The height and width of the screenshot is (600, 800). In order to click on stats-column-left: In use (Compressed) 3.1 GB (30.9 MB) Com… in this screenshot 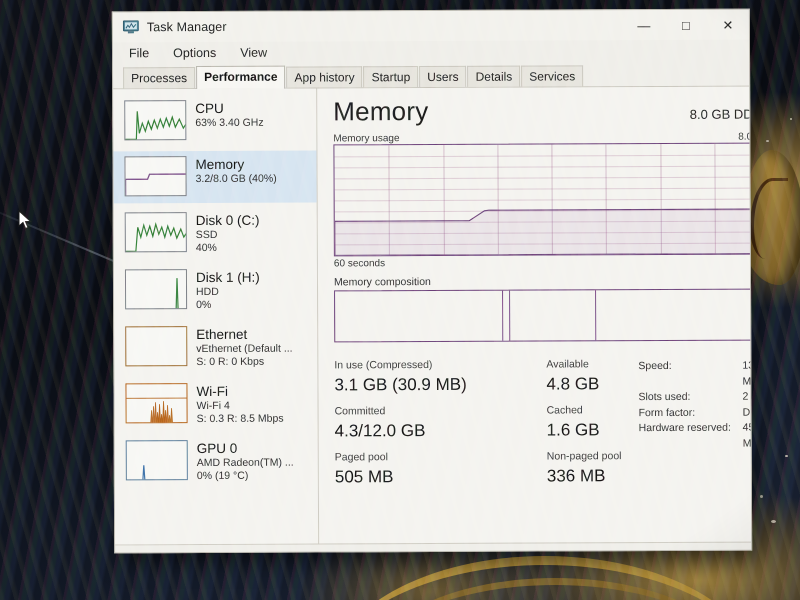, I will do `click(440, 427)`.